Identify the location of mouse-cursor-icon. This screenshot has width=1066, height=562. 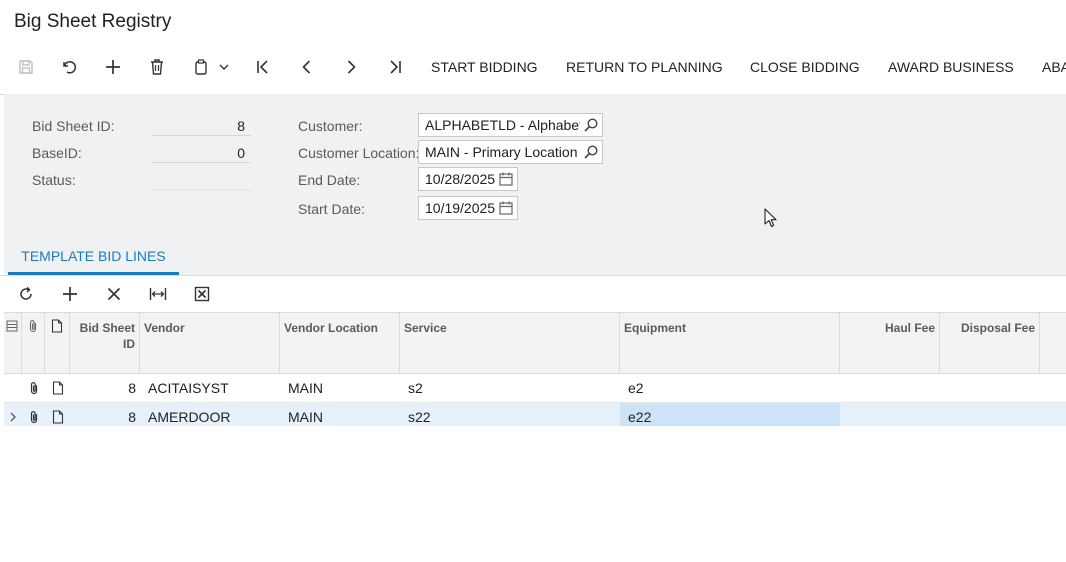
(771, 220).